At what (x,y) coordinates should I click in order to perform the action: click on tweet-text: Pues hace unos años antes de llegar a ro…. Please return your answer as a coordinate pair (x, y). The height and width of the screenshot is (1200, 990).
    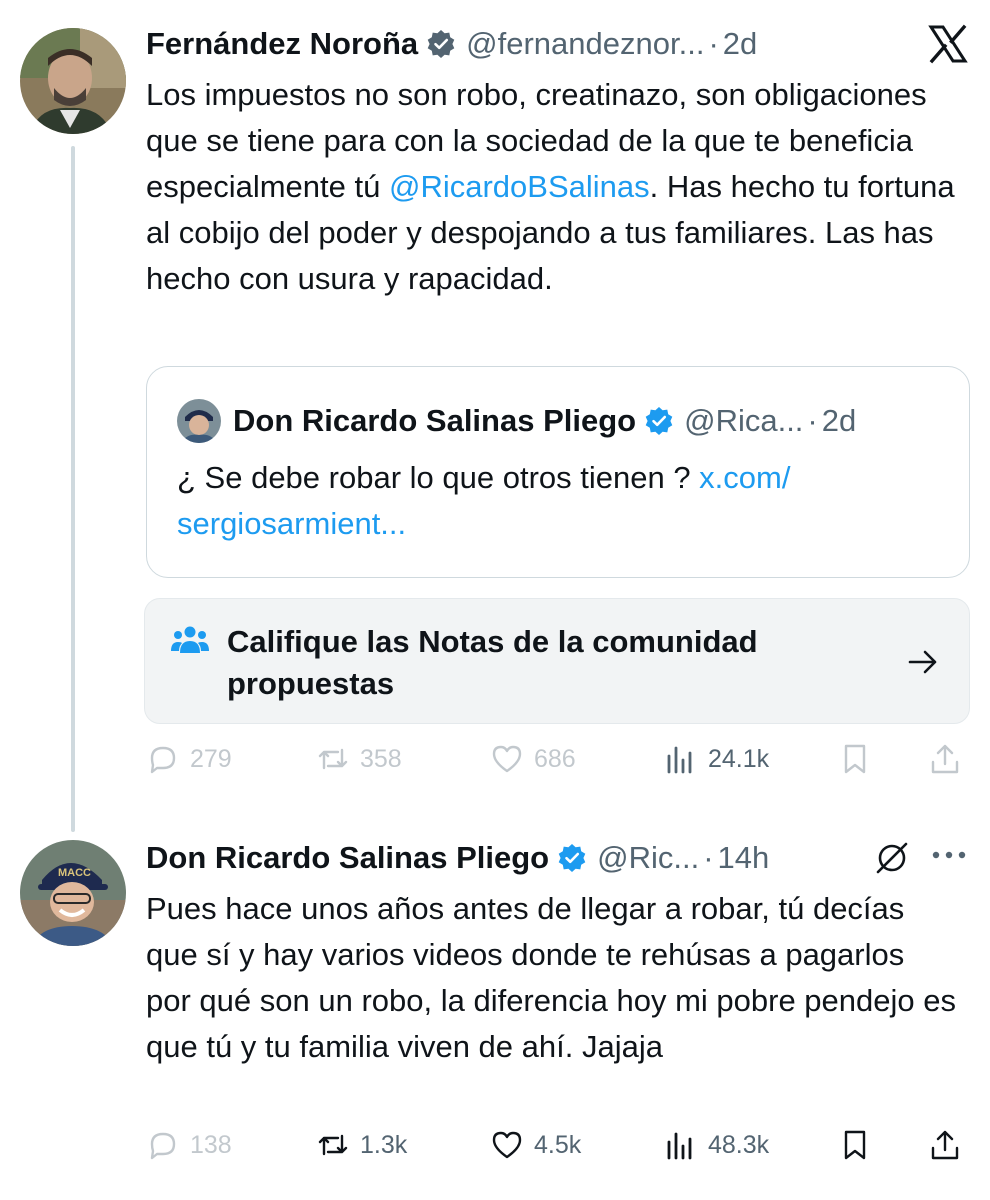
    Looking at the image, I should click on (551, 977).